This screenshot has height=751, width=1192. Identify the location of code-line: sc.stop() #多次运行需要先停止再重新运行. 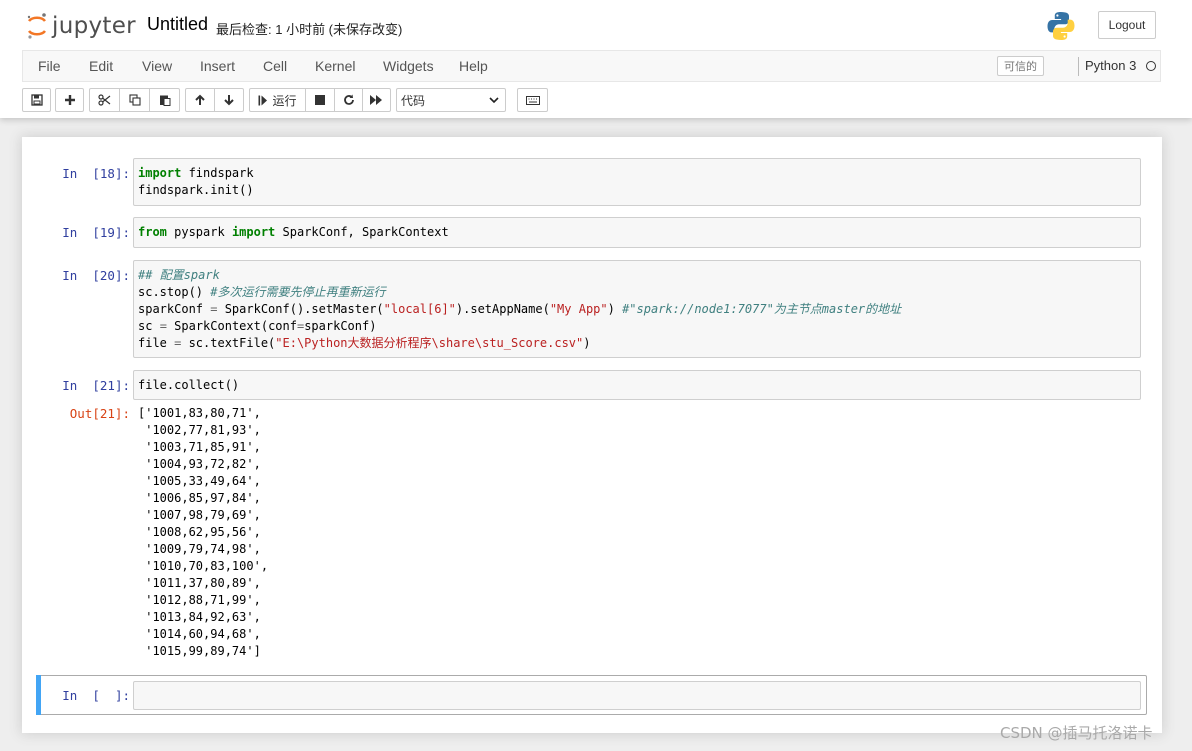
(262, 292).